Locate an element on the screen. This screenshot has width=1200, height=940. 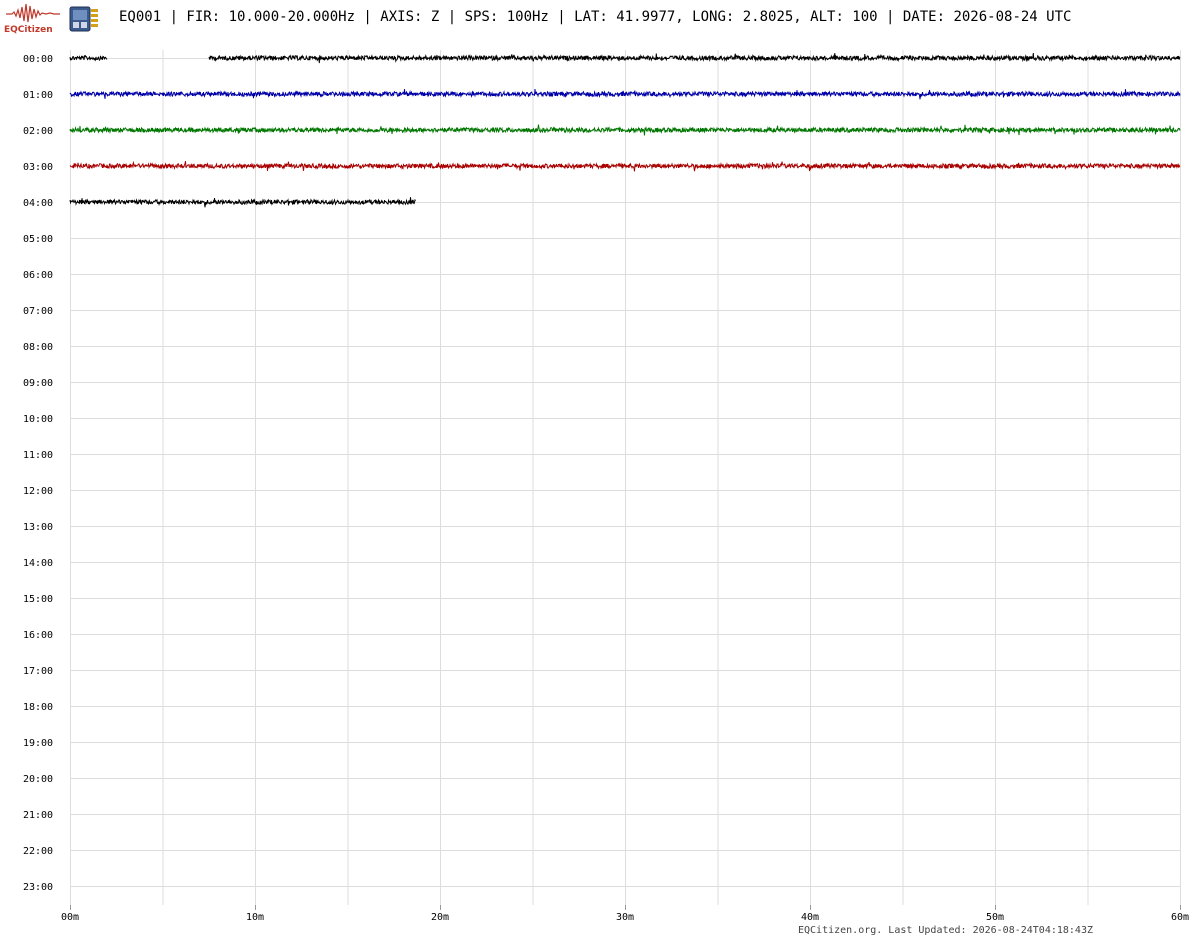
y-tick-label: 11:00 is located at coordinates (38, 455).